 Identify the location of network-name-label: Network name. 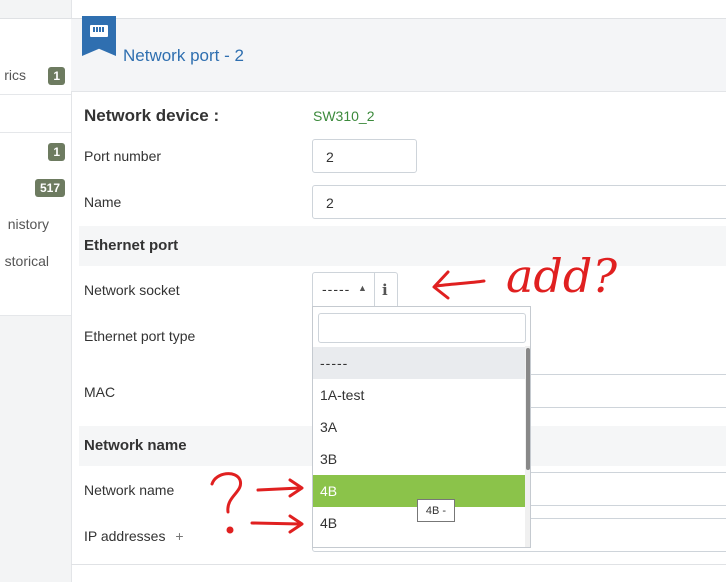
(129, 490).